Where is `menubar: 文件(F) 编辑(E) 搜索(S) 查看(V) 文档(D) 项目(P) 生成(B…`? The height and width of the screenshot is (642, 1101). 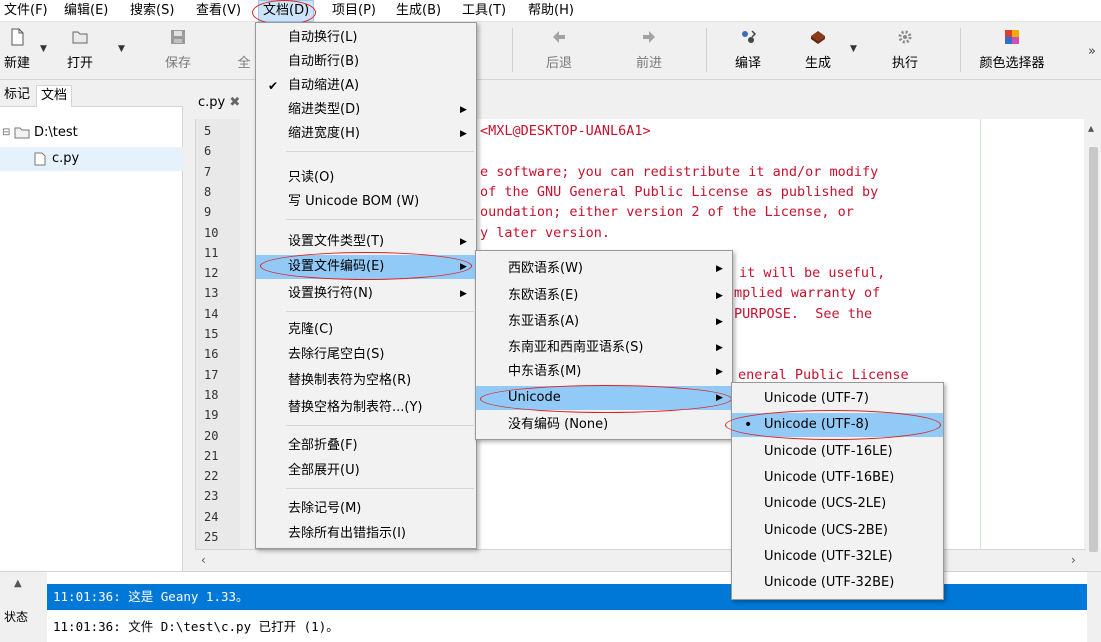 menubar: 文件(F) 编辑(E) 搜索(S) 查看(V) 文档(D) 项目(P) 生成(B… is located at coordinates (550, 11).